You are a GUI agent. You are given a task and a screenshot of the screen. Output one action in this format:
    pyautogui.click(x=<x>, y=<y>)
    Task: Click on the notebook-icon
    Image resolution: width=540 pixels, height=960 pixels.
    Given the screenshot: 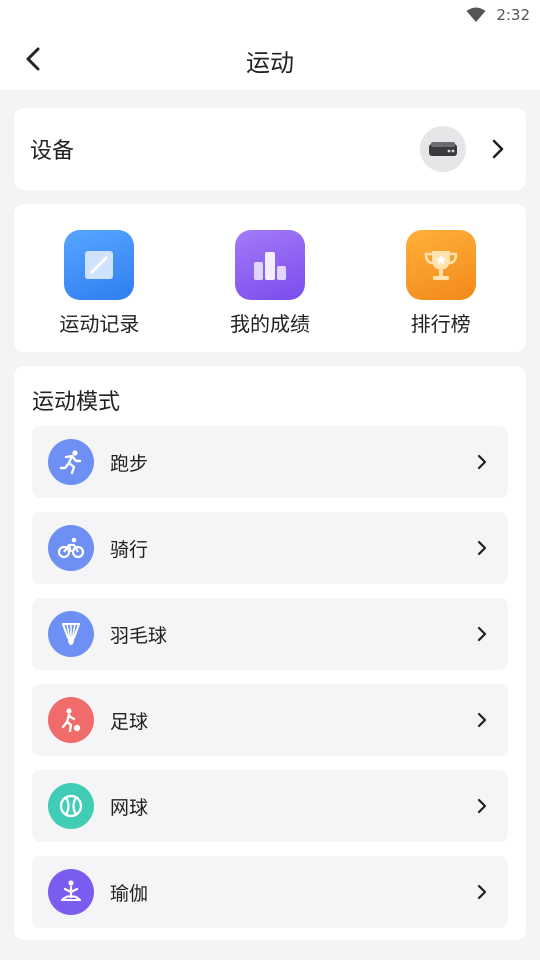 What is the action you would take?
    pyautogui.click(x=99, y=265)
    